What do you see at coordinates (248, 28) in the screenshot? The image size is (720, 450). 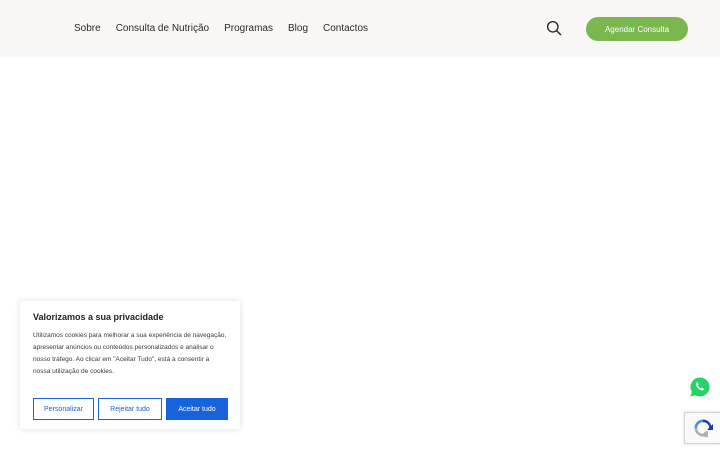 I see `nav-item-programas: Programas` at bounding box center [248, 28].